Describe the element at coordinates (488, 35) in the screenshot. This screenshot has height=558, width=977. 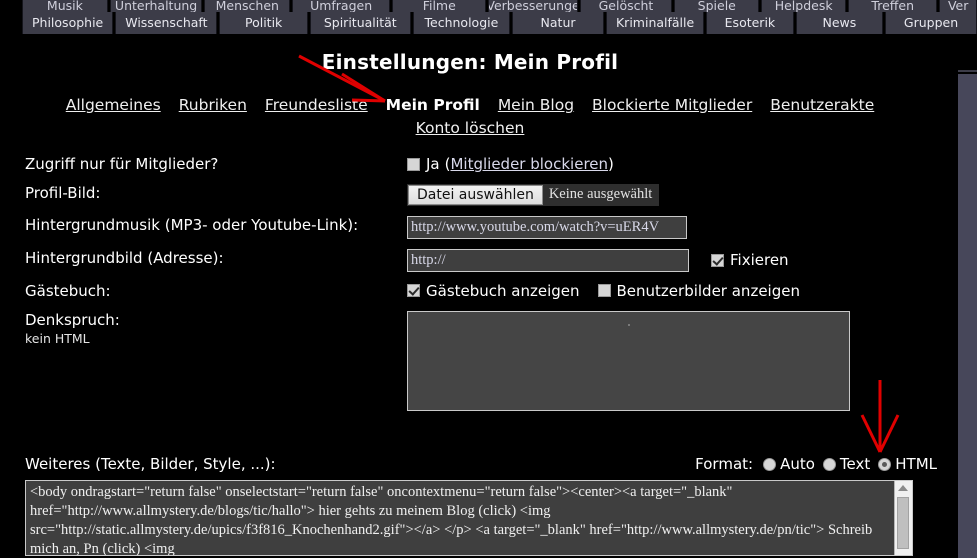
I see `nav-separator` at that location.